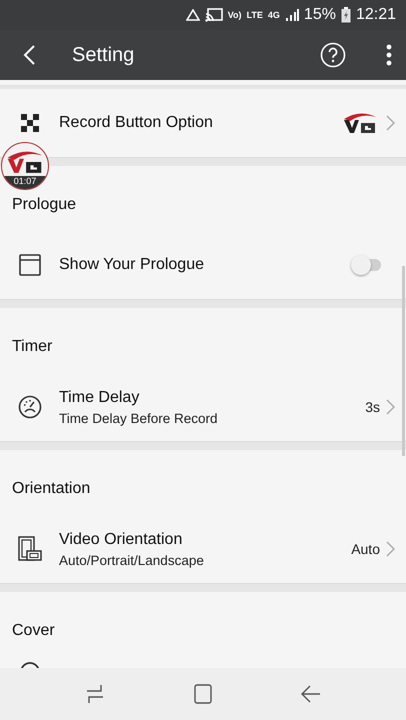 The width and height of the screenshot is (406, 720). What do you see at coordinates (203, 694) in the screenshot?
I see `home-icon` at bounding box center [203, 694].